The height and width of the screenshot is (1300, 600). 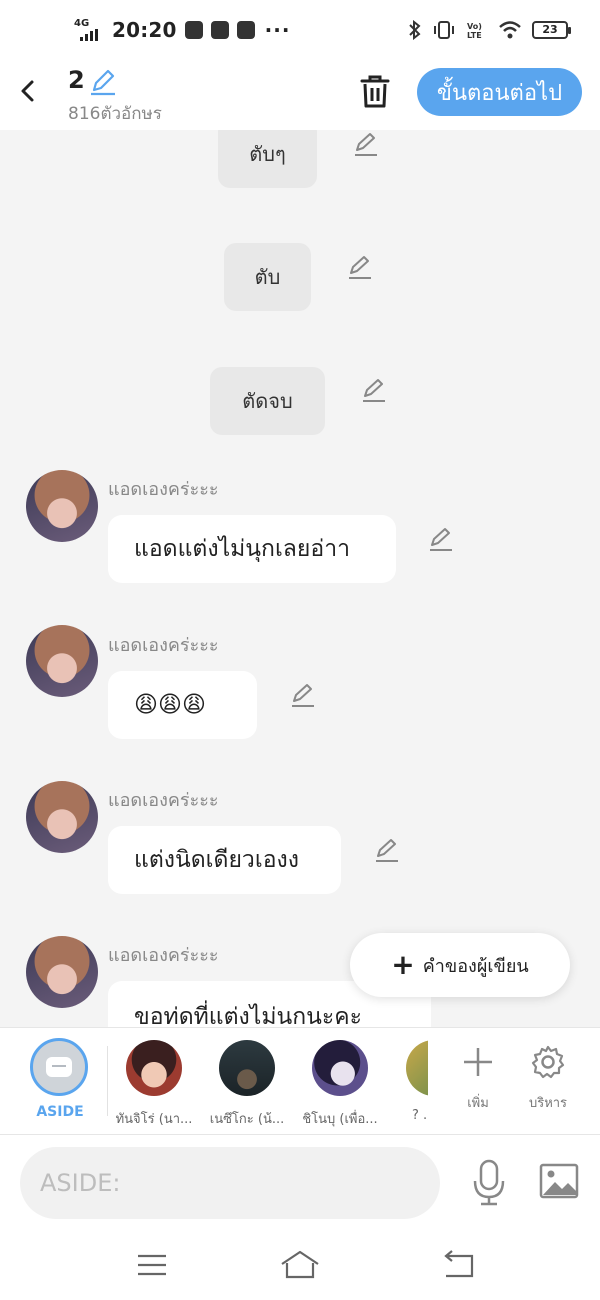 I want to click on wifi-icon, so click(x=510, y=30).